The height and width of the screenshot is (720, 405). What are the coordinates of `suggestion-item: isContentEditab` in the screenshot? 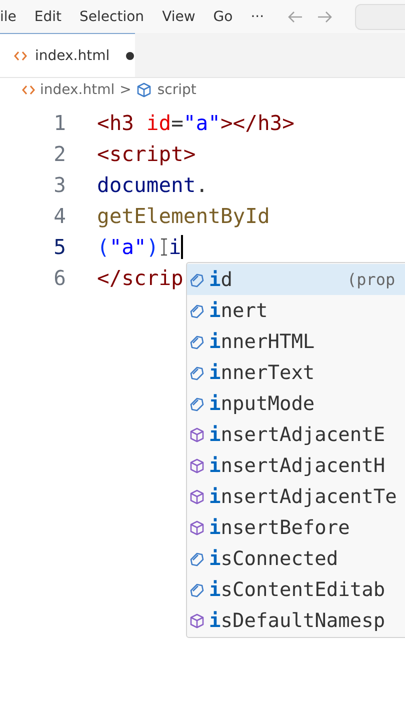 It's located at (296, 589).